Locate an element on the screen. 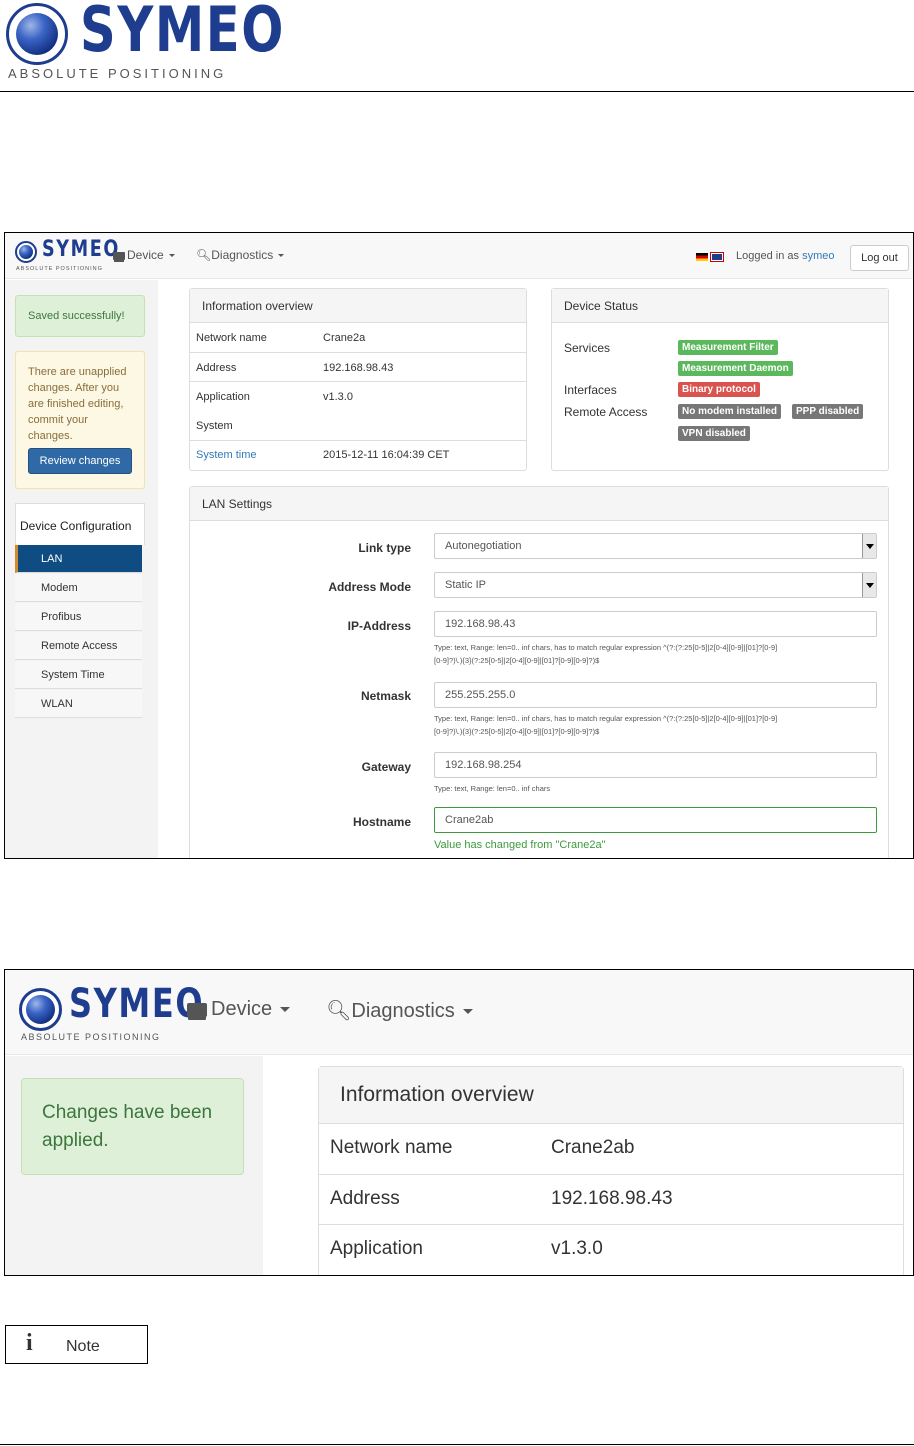 The width and height of the screenshot is (914, 1446). info-value: 2015-12-11 16:04:39 CET is located at coordinates (386, 455).